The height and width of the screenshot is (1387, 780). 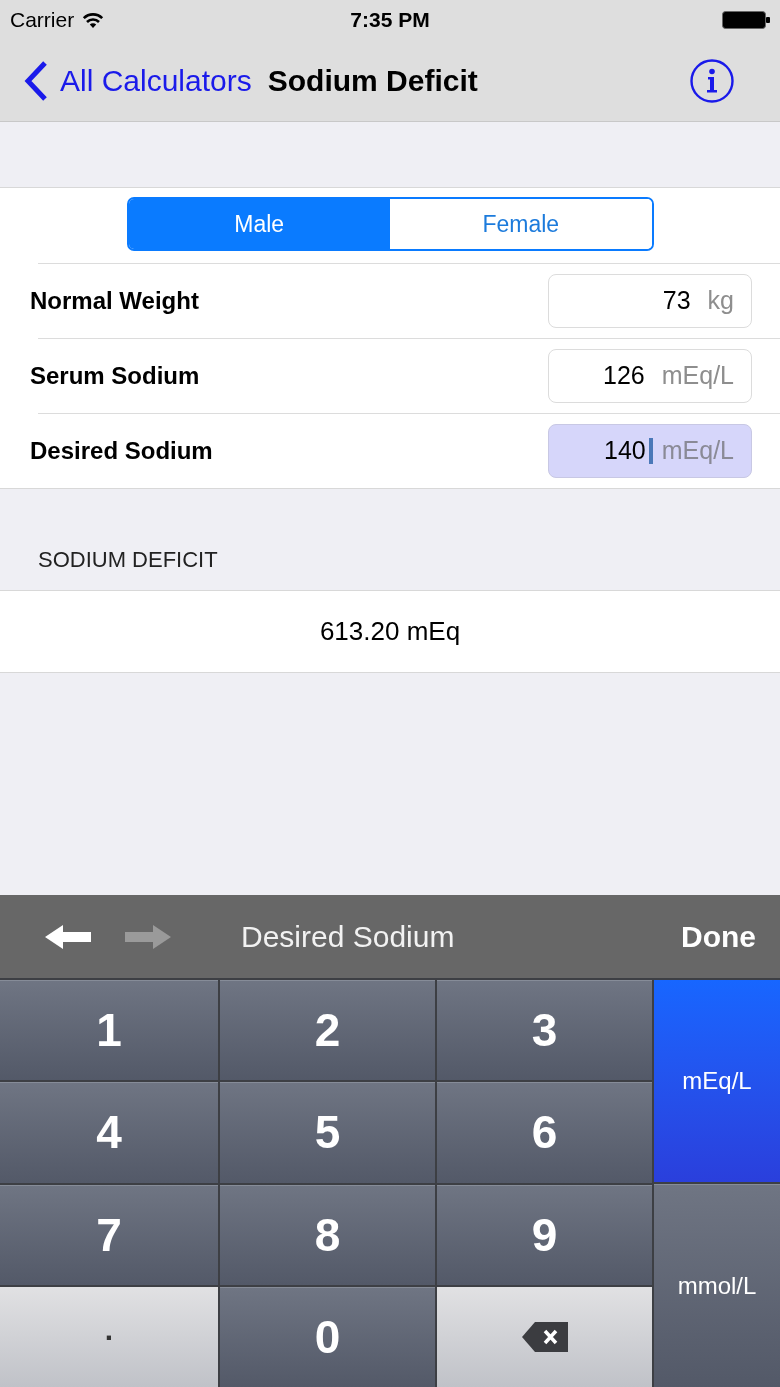 I want to click on segment-button: Male, so click(x=259, y=224).